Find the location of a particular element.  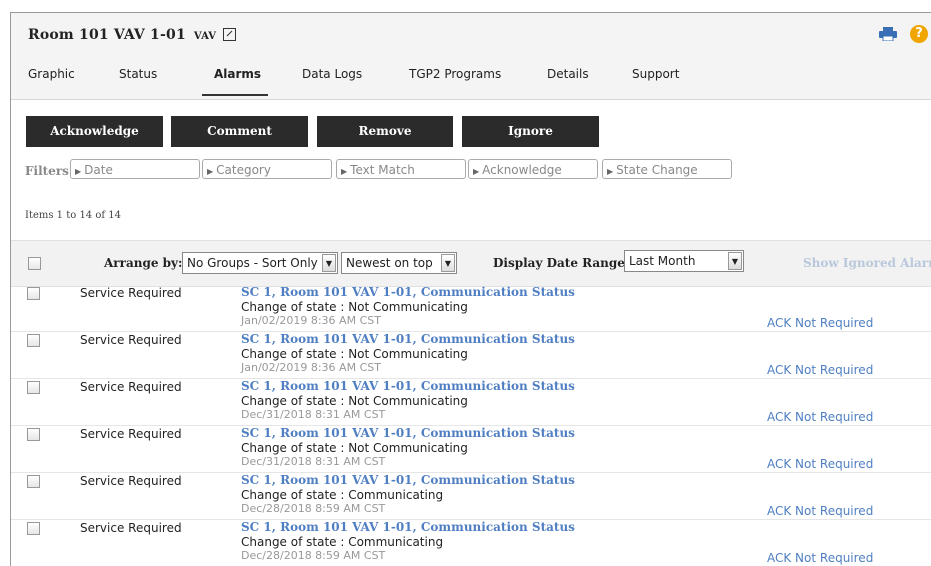

filters-label: Filters is located at coordinates (47, 171).